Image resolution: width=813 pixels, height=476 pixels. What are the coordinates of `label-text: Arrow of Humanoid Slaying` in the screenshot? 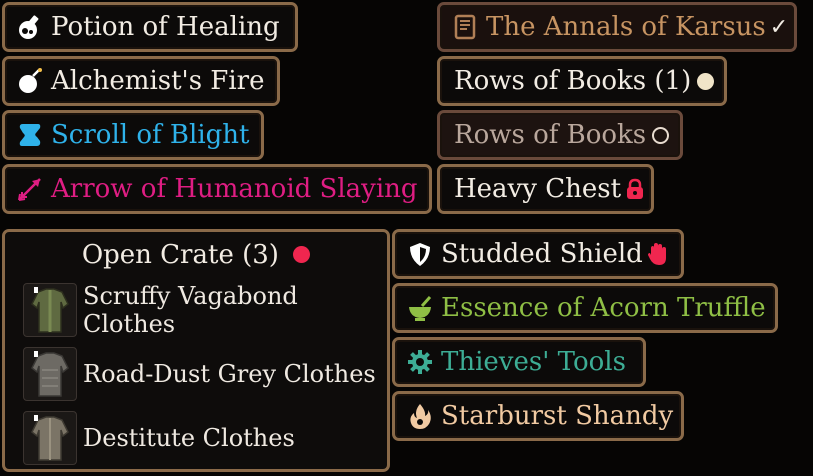 It's located at (234, 189).